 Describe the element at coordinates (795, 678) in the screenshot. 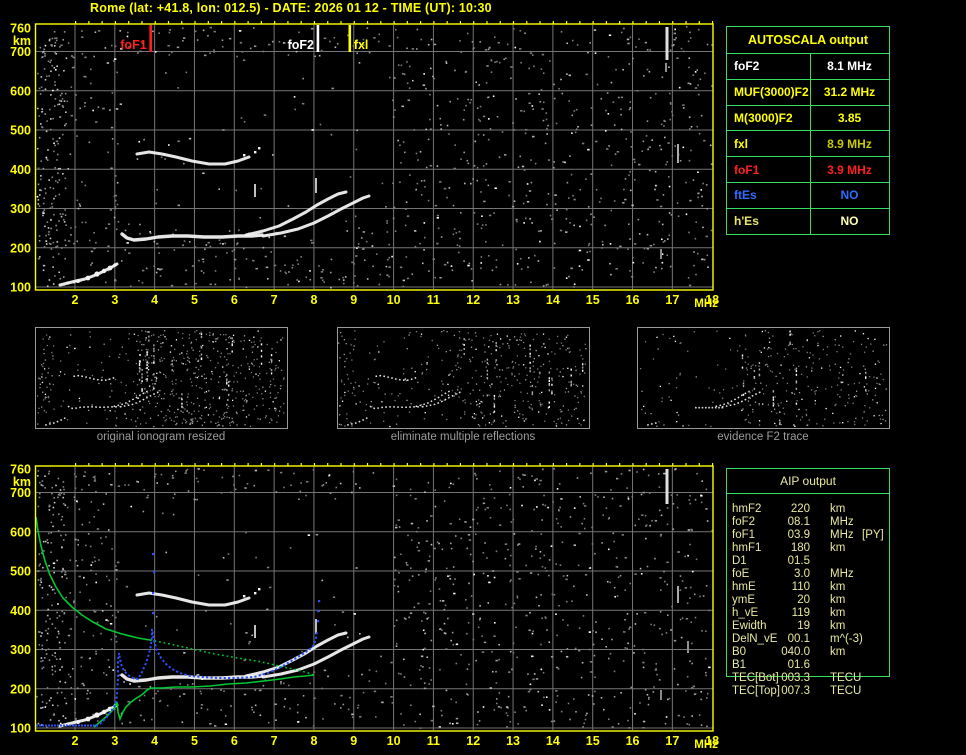

I see `aip-value: 003.3` at that location.